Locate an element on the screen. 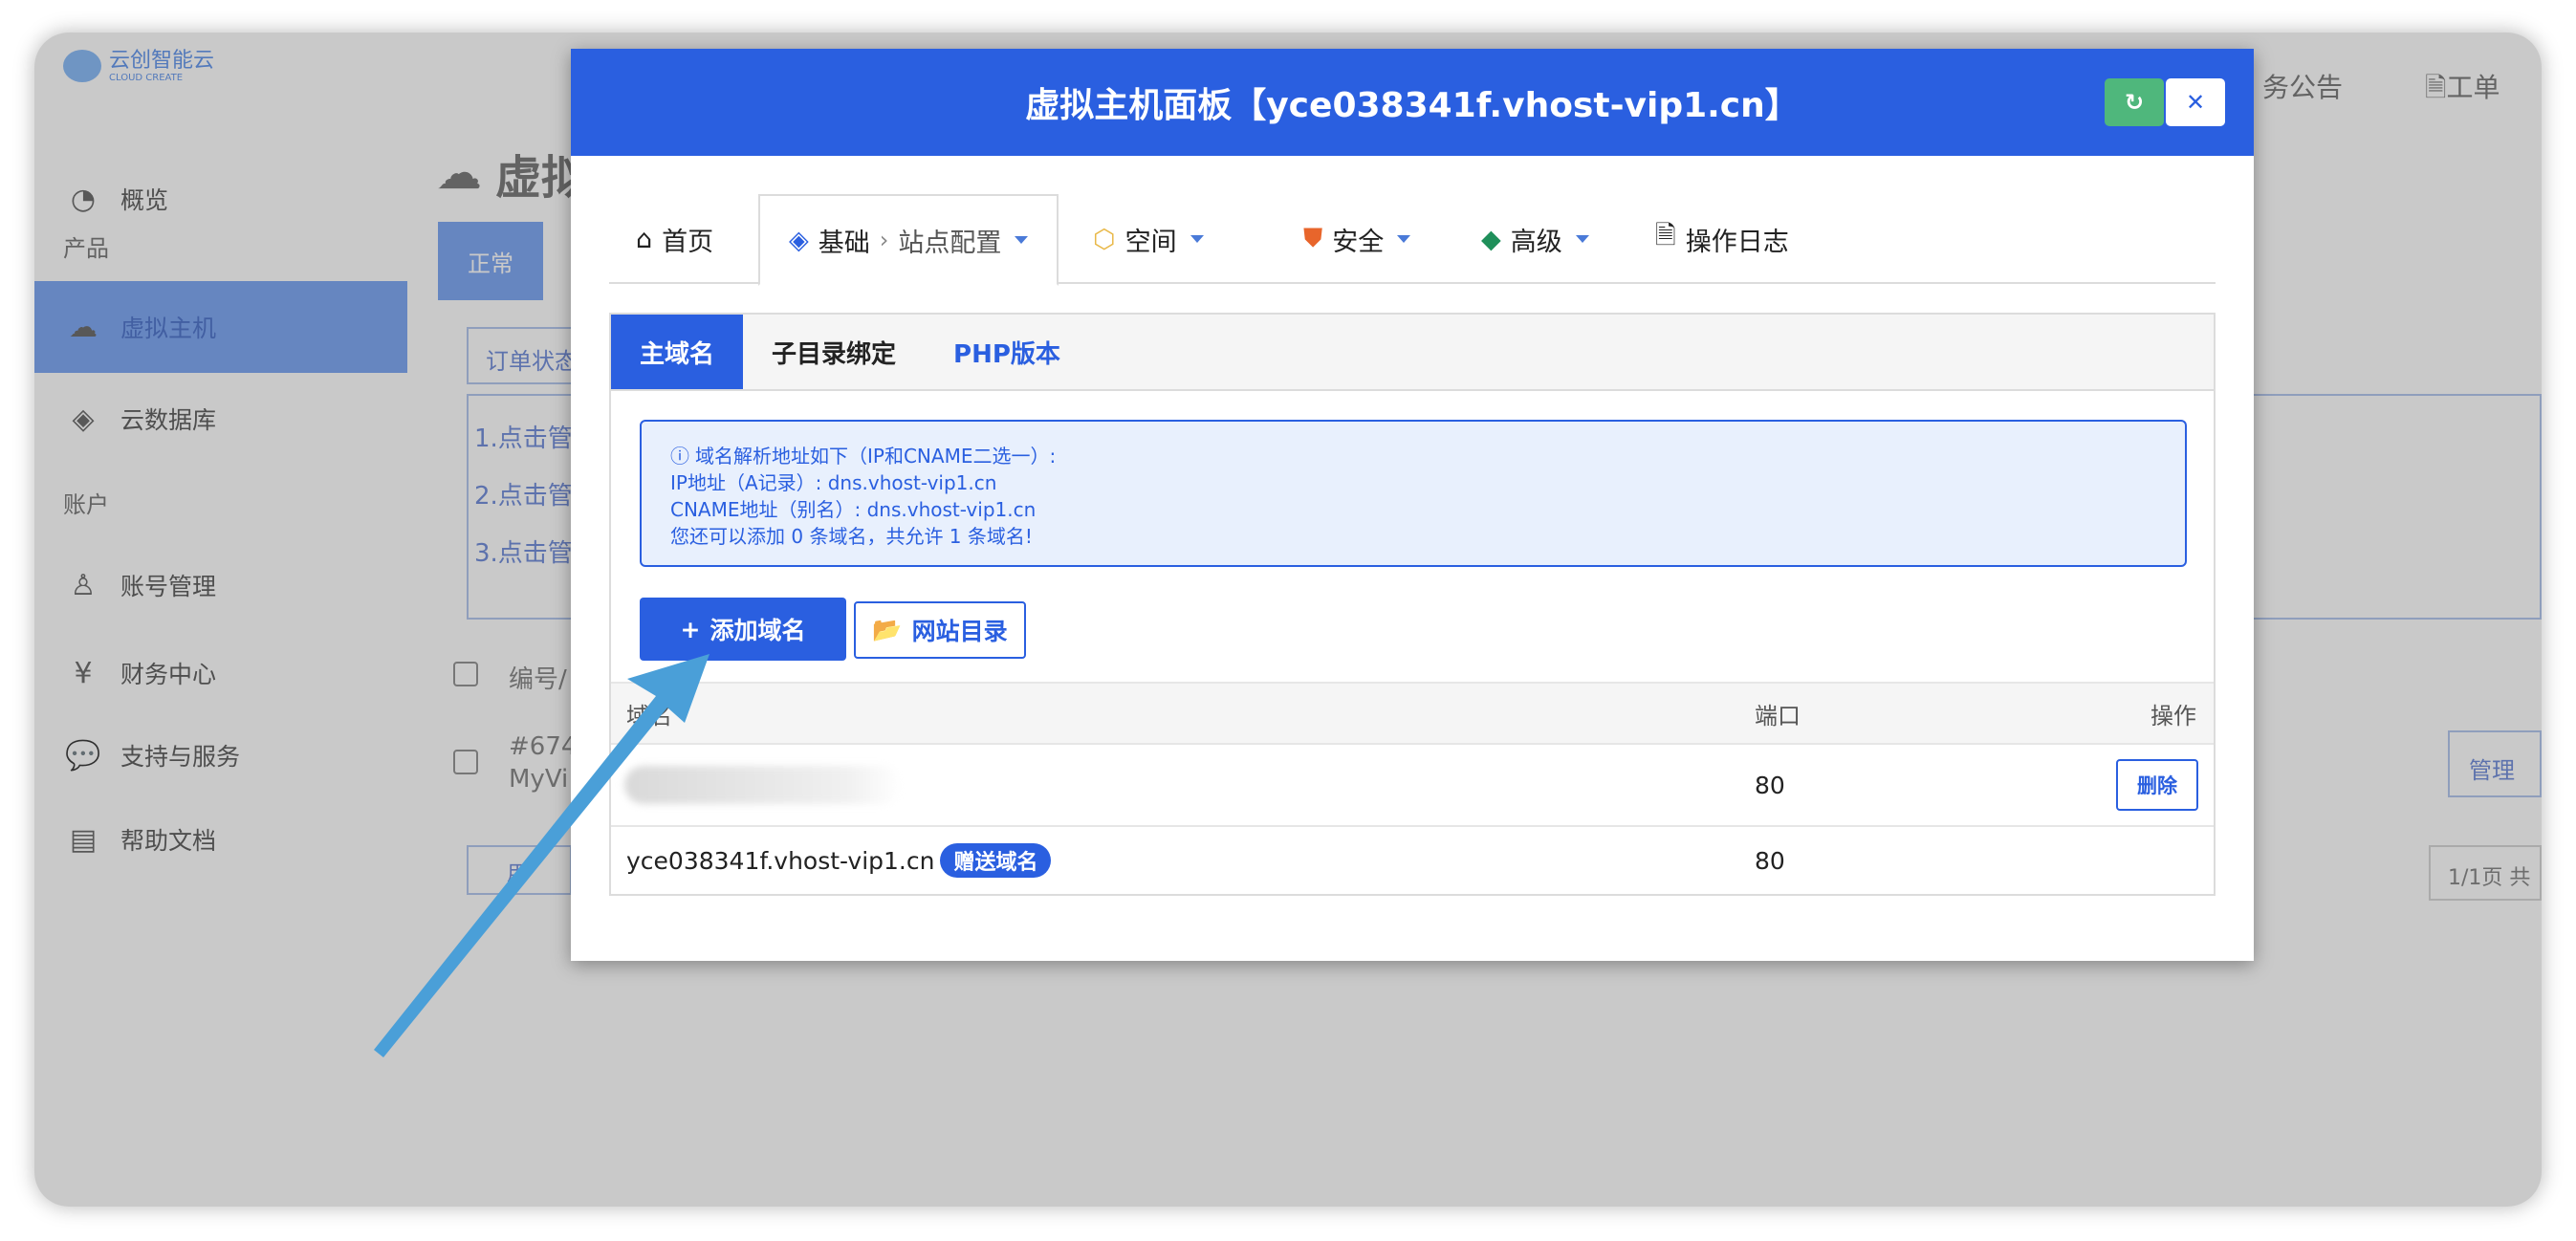 The height and width of the screenshot is (1241, 2576). tab-label: 基础 is located at coordinates (844, 243).